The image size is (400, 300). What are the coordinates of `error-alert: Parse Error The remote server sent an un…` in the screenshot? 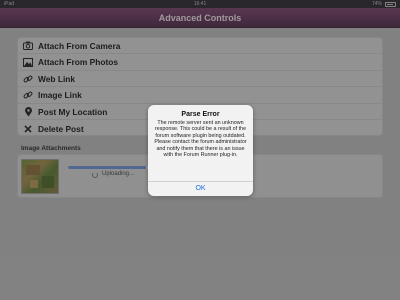 It's located at (200, 150).